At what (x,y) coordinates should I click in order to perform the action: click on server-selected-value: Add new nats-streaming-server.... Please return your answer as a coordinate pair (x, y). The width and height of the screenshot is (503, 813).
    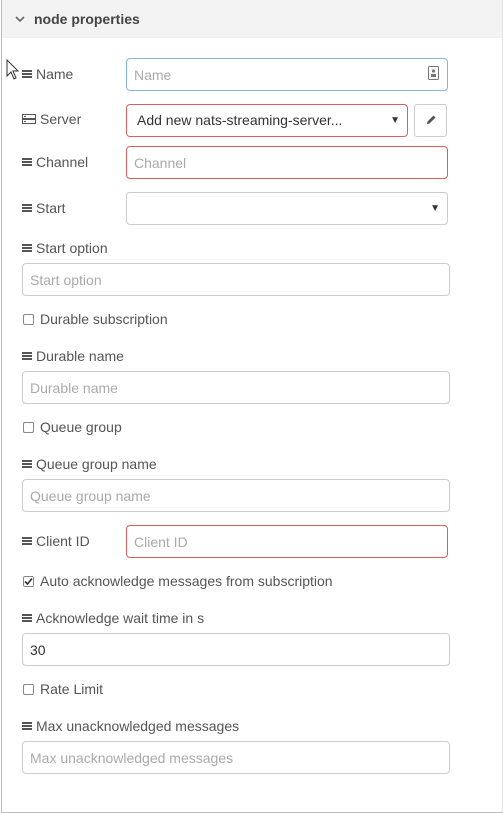
    Looking at the image, I should click on (240, 120).